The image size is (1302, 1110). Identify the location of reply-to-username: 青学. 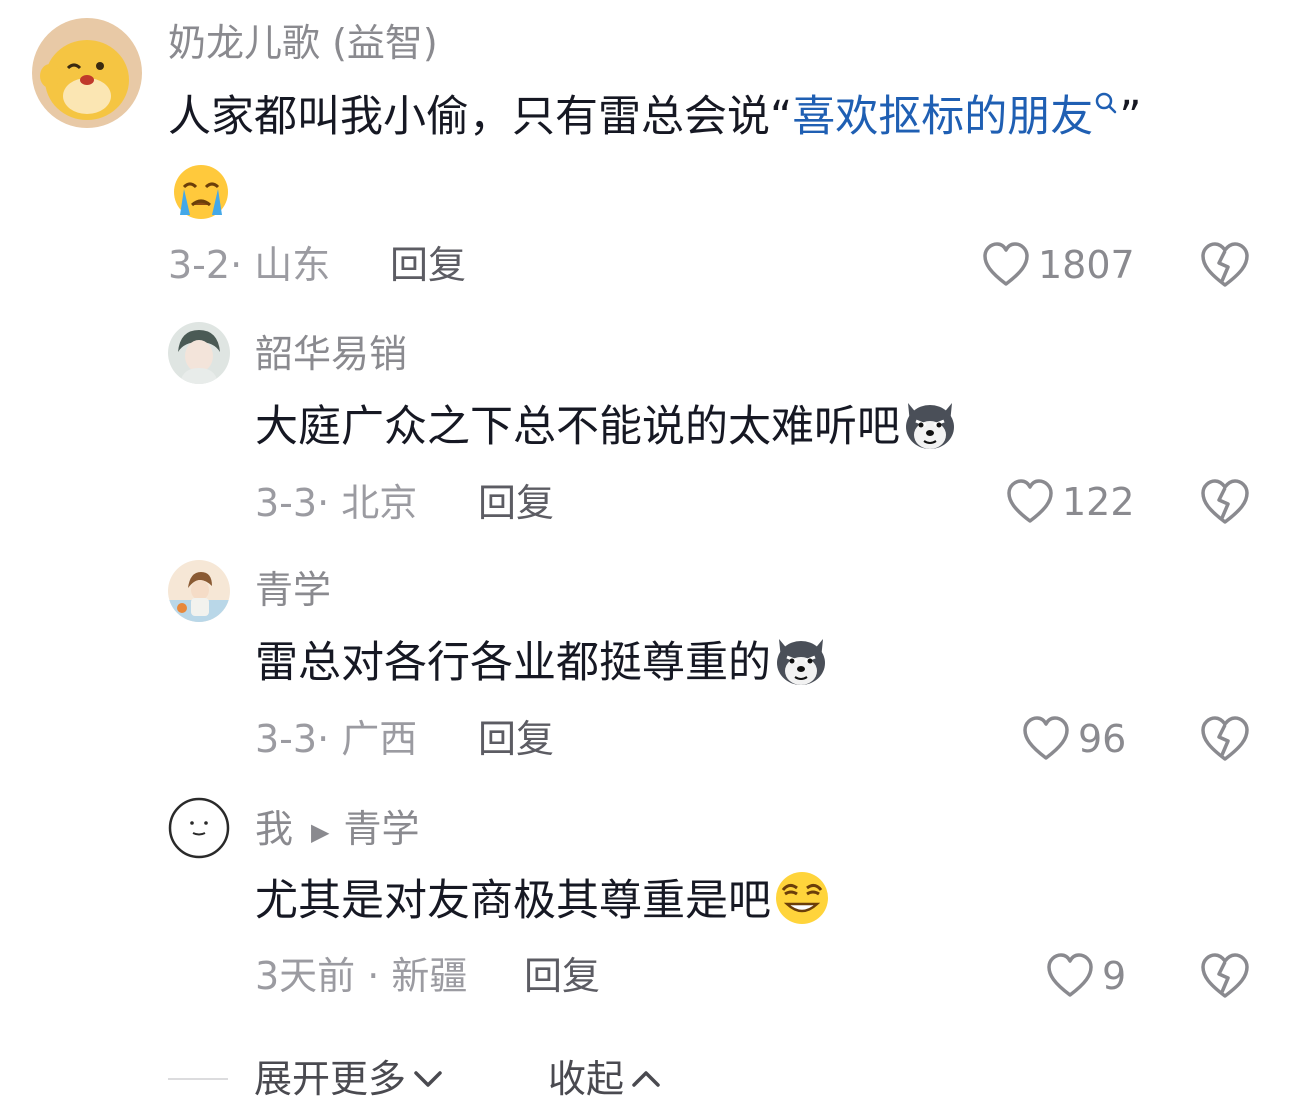
(381, 829).